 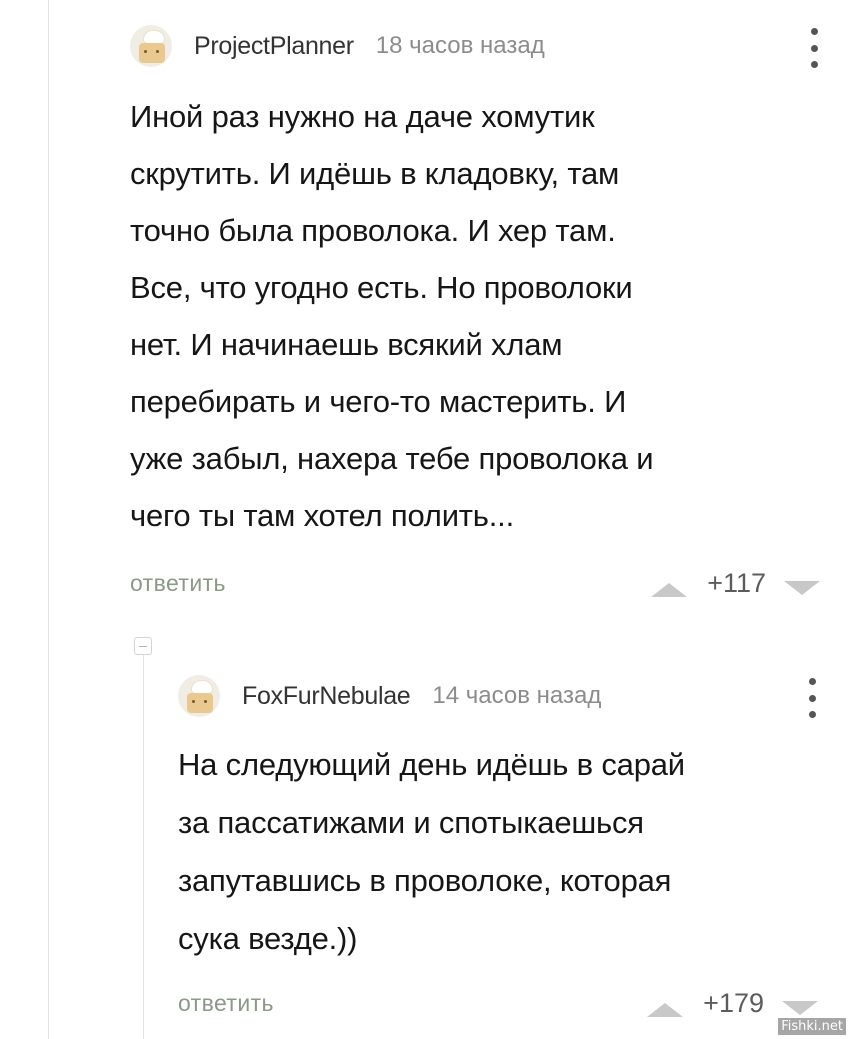 What do you see at coordinates (812, 1026) in the screenshot?
I see `watermark: Fishki.net` at bounding box center [812, 1026].